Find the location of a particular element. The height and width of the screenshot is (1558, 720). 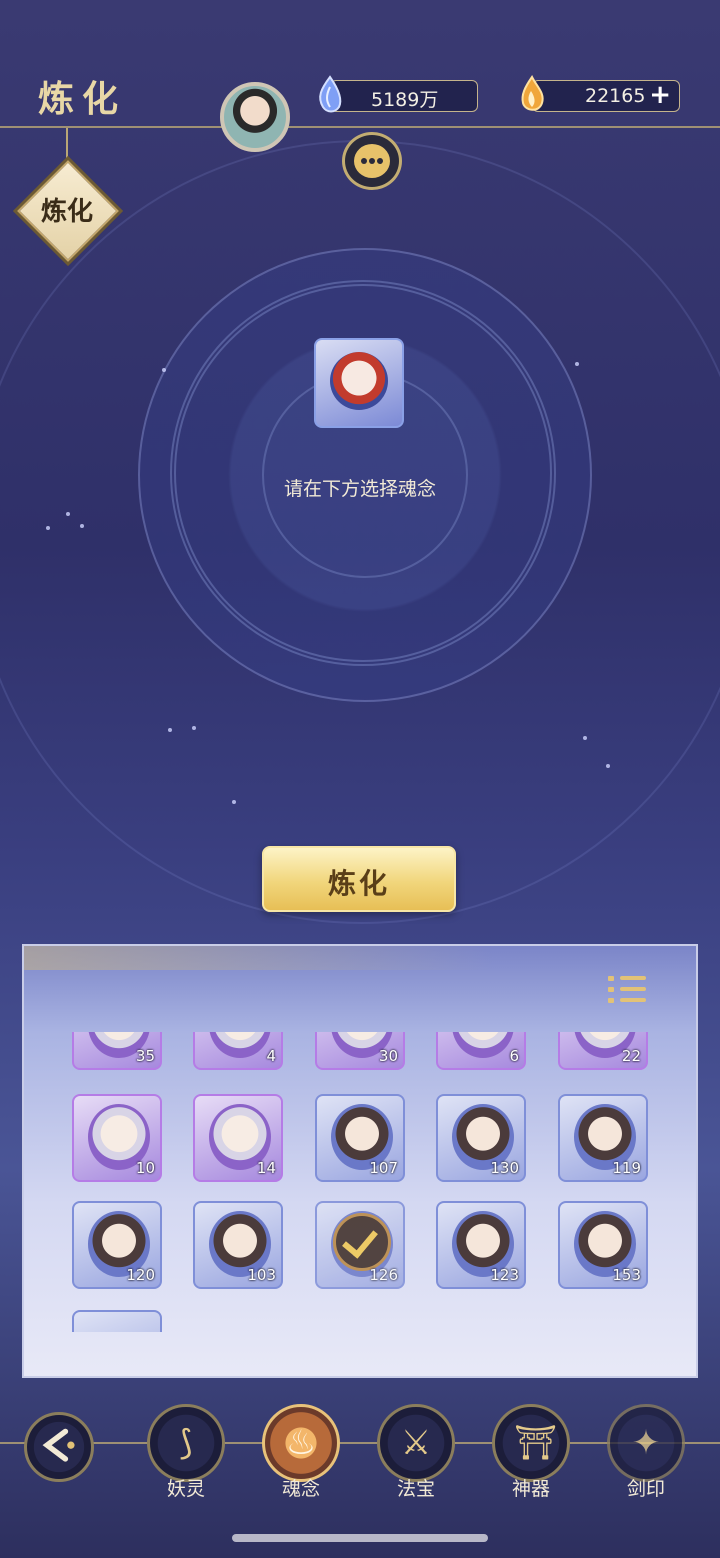

soul-tile: 4 is located at coordinates (238, 1051).